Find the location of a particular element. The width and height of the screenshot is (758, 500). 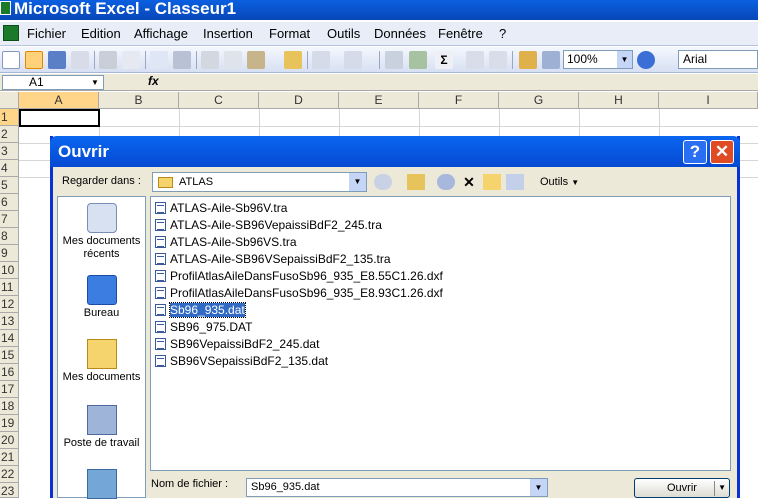

column-header-i: I is located at coordinates (708, 100).